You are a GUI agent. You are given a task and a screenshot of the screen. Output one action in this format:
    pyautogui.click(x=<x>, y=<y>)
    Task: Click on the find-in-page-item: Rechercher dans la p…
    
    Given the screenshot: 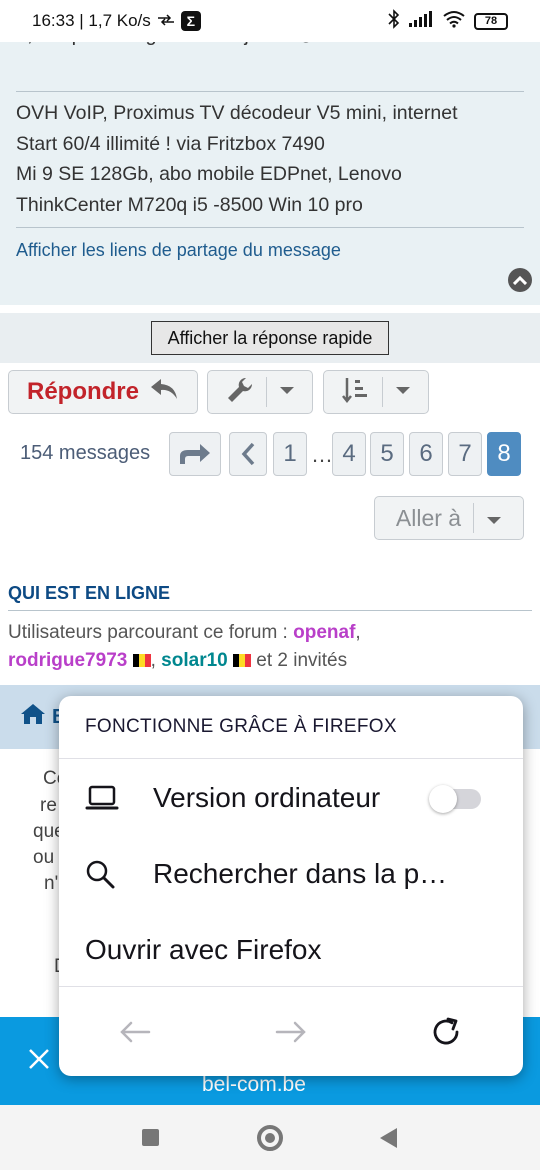 What is the action you would take?
    pyautogui.click(x=291, y=874)
    